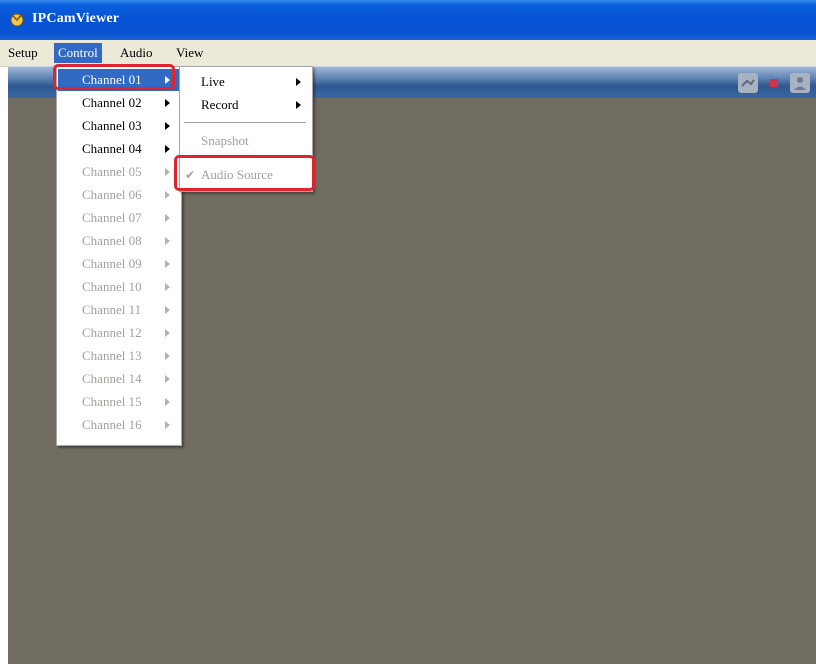 Image resolution: width=816 pixels, height=664 pixels. What do you see at coordinates (245, 122) in the screenshot?
I see `menu-separator` at bounding box center [245, 122].